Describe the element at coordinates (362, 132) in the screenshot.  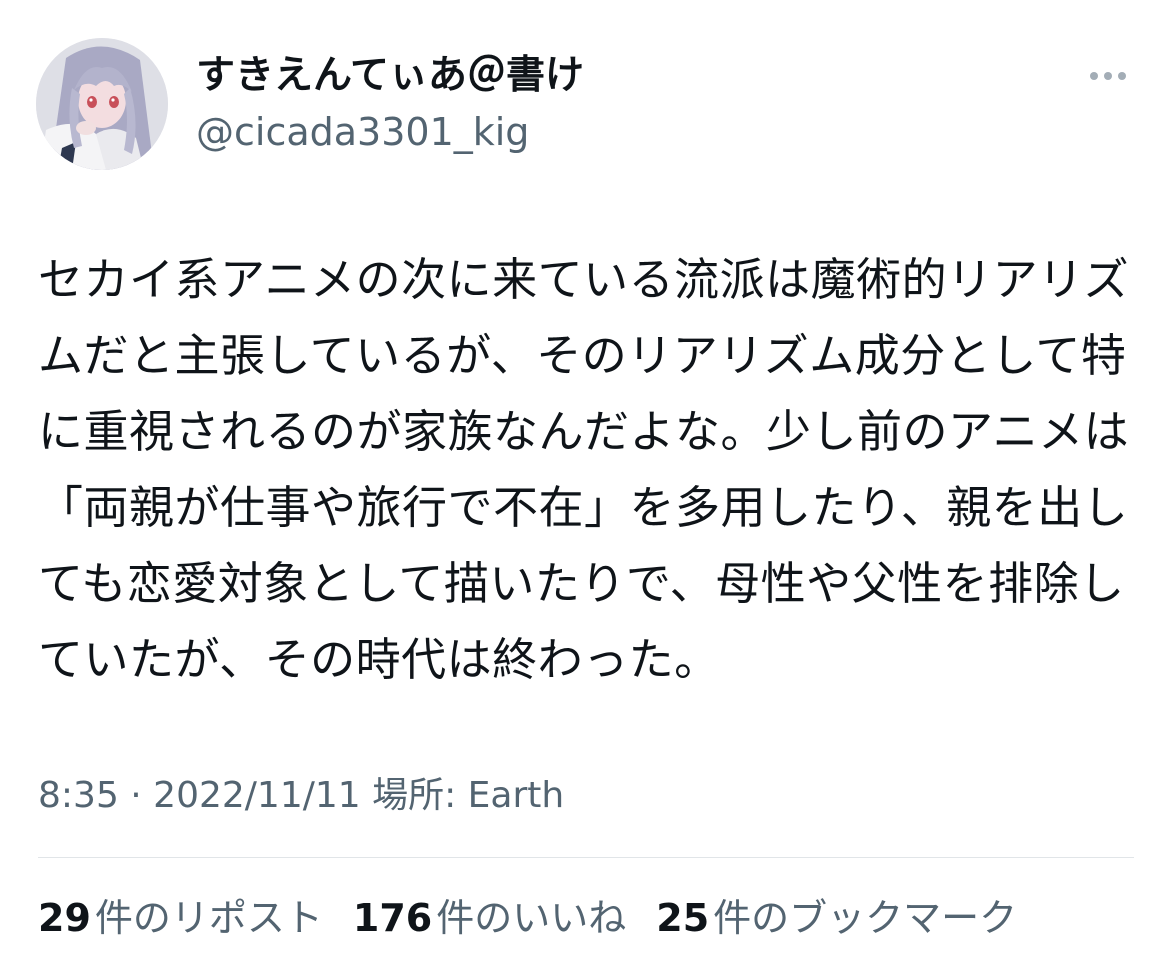
I see `user-handle: @cicada3301_kig` at that location.